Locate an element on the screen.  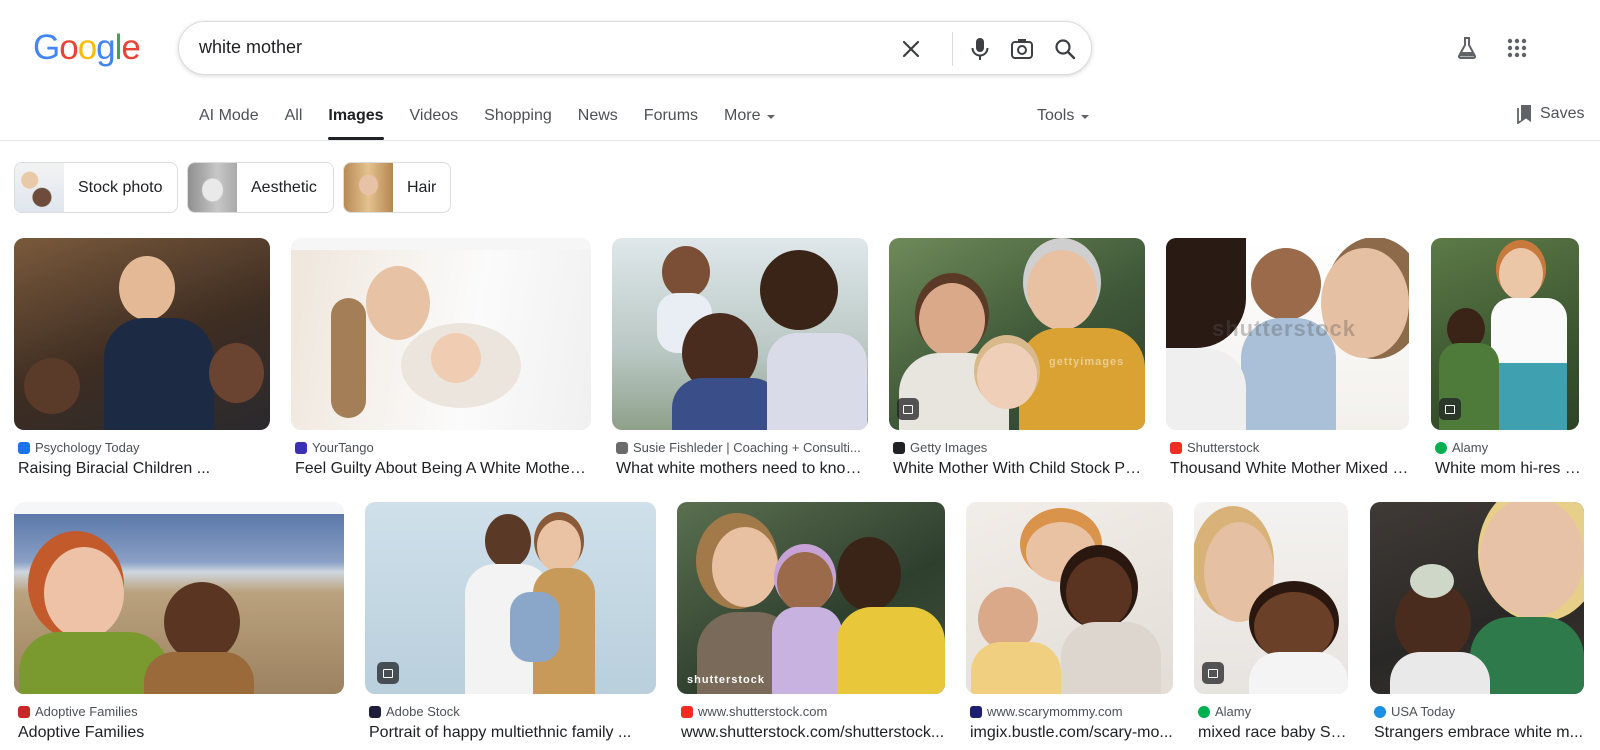
bookmark-icon is located at coordinates (1524, 114).